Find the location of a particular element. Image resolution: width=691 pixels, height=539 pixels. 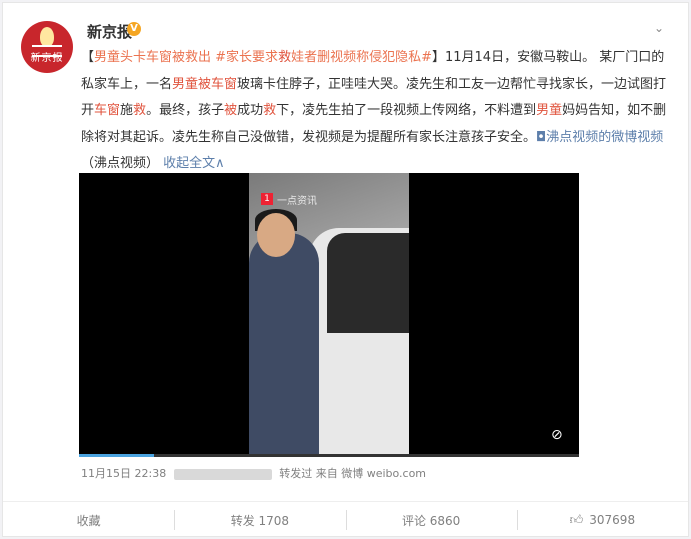

car-window is located at coordinates (368, 283).